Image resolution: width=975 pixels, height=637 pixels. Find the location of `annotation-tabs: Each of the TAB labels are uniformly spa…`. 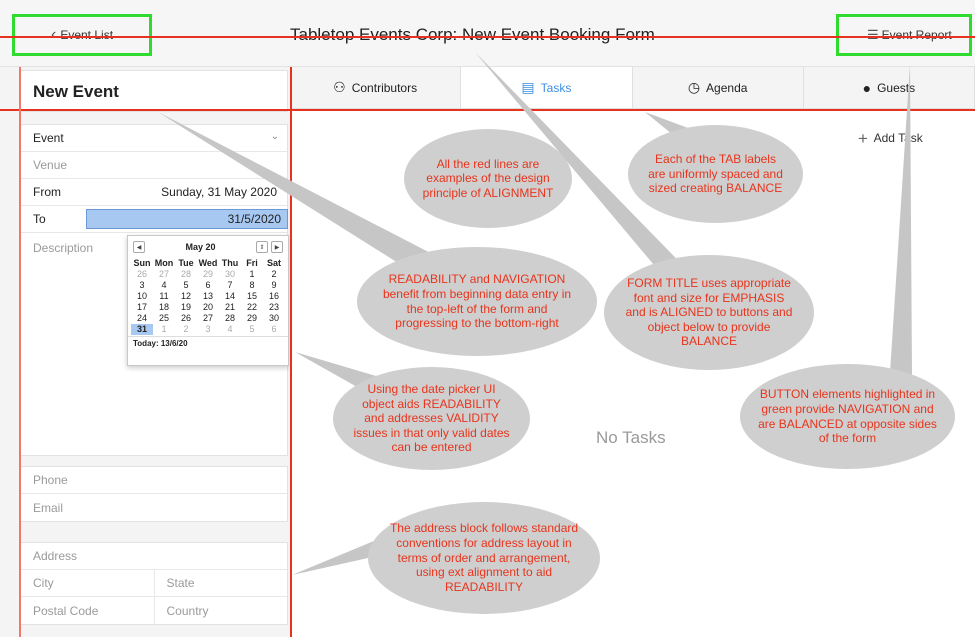

annotation-tabs: Each of the TAB labels are uniformly spa… is located at coordinates (715, 174).